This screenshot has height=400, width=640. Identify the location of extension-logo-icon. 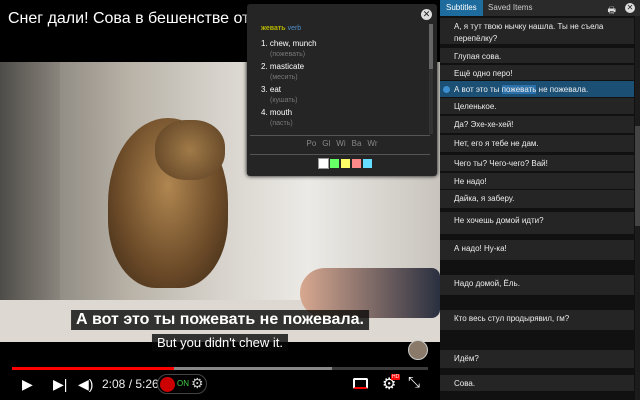
(167, 384).